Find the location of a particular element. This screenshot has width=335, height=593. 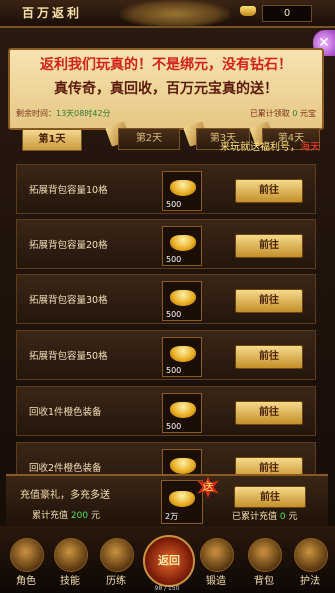

nav-item-skill: 技能 is located at coordinates (70, 563).